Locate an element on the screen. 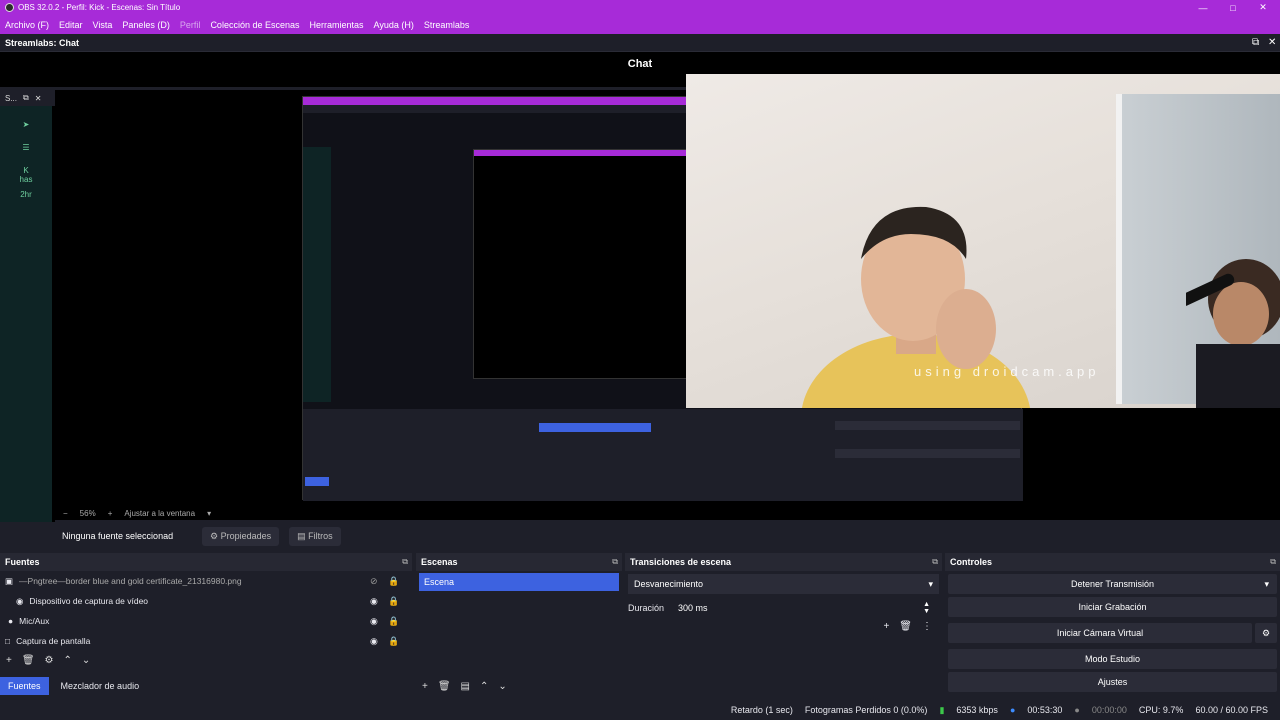  signal-icon: ▮ is located at coordinates (942, 709).